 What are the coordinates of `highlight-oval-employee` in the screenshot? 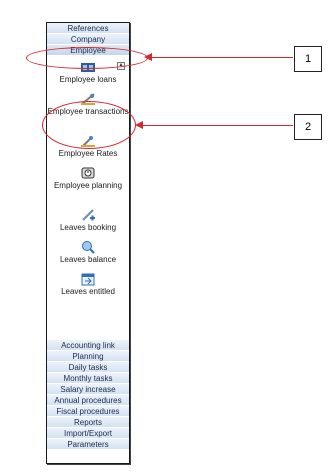 It's located at (87, 58).